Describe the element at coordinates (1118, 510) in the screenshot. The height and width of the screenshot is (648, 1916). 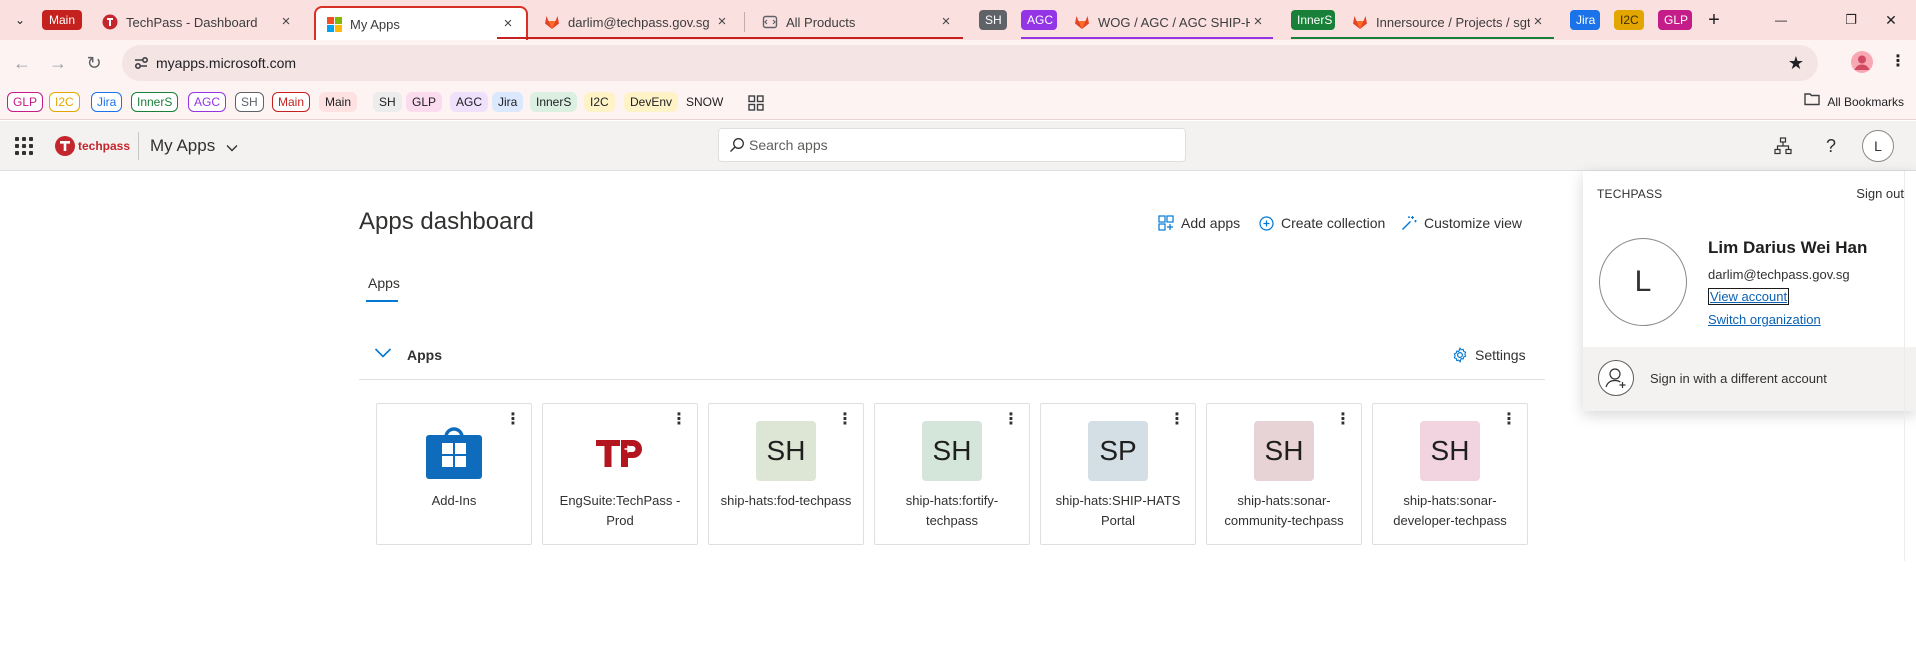
I see `app-name: ship-hats:SHIP-HATS Portal` at that location.